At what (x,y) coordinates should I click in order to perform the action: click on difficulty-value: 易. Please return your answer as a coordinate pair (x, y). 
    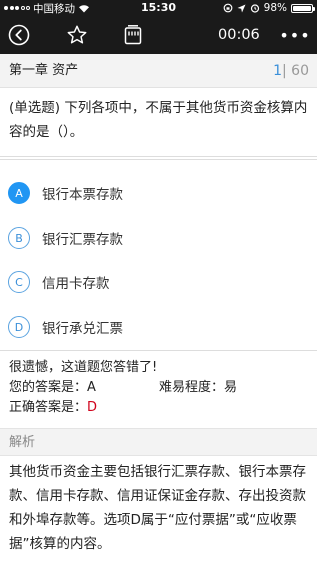
    Looking at the image, I should click on (231, 387).